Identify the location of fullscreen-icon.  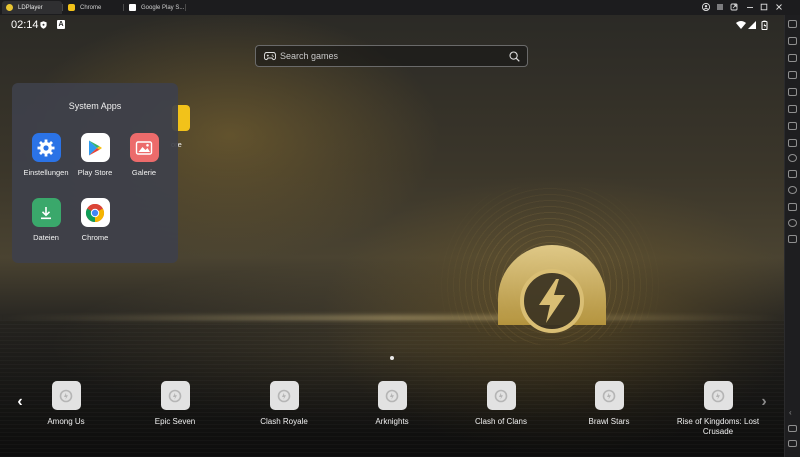
(792, 75).